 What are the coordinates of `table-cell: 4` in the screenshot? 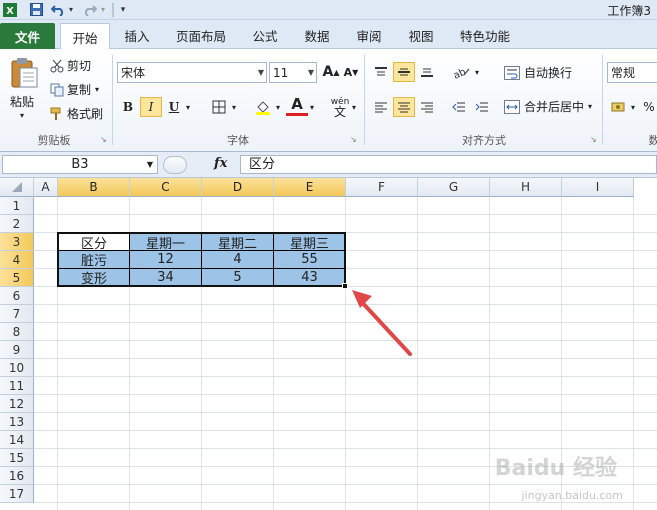 It's located at (238, 260).